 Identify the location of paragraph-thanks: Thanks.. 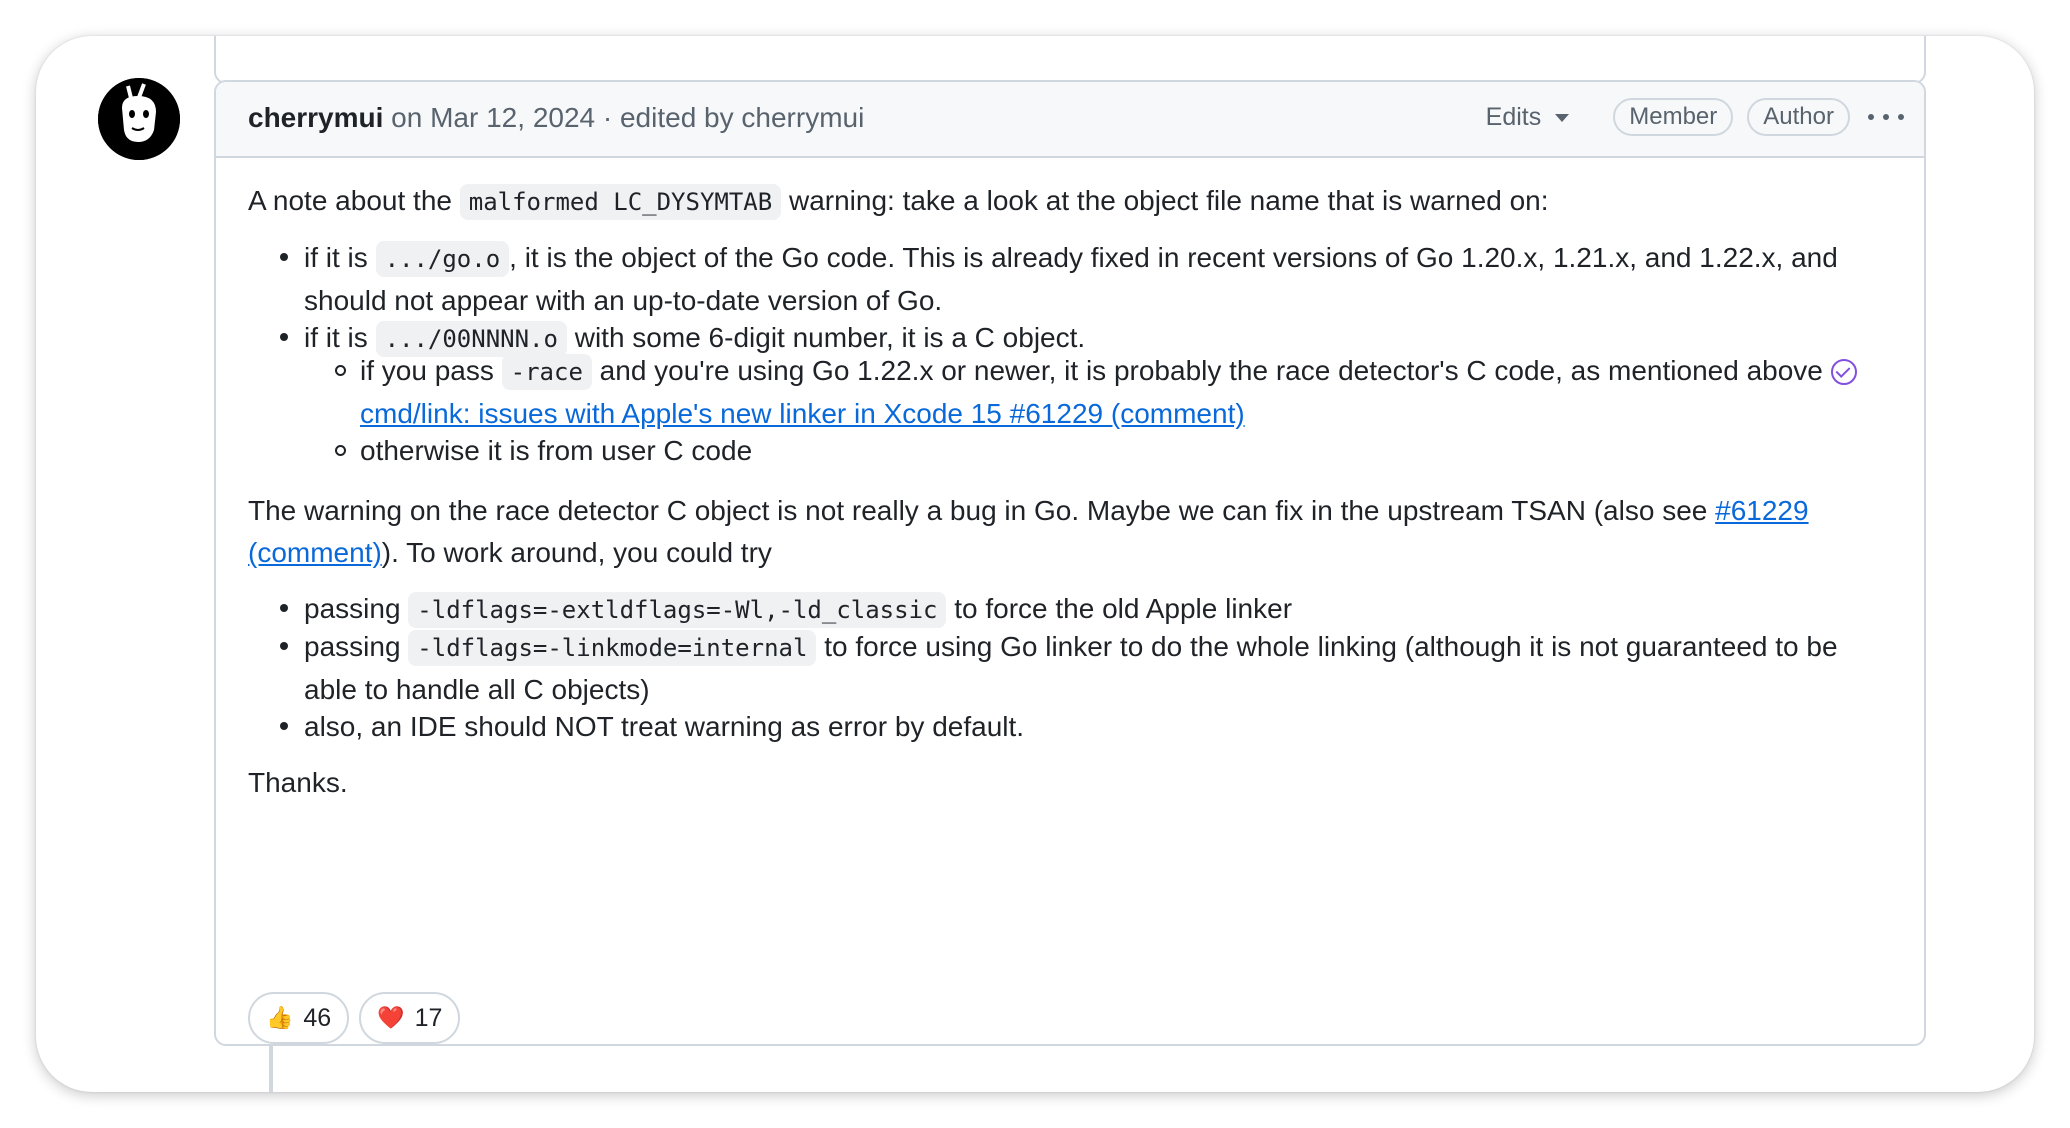
(298, 782).